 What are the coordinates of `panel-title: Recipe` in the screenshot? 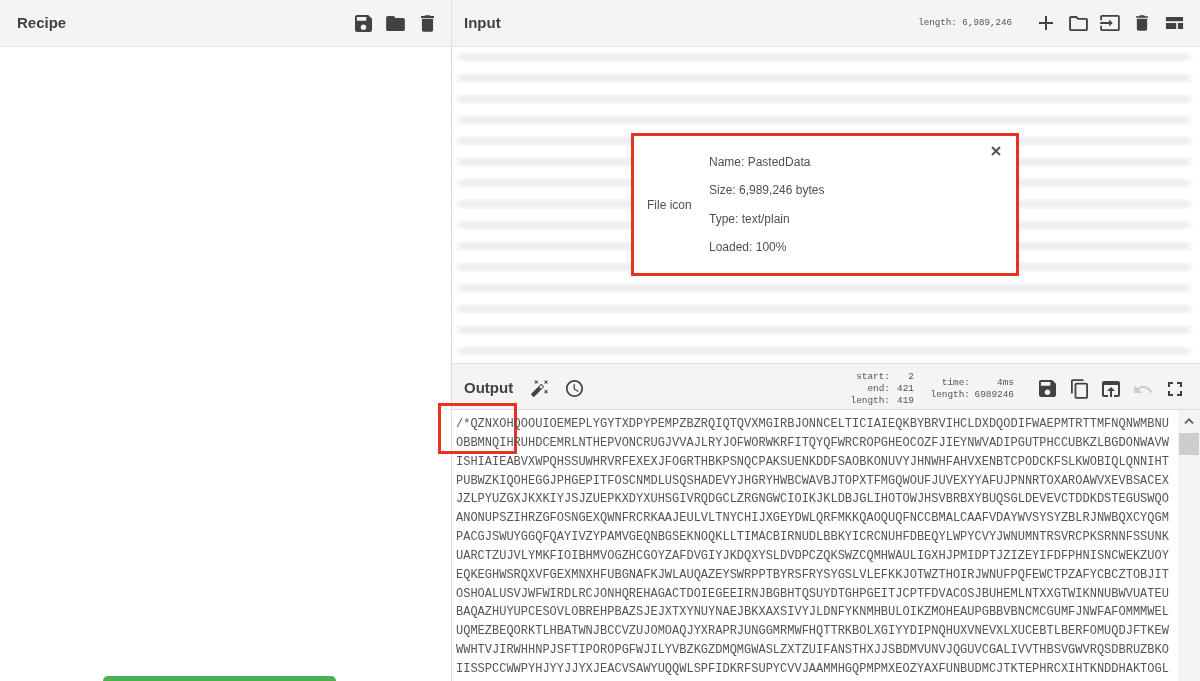 It's located at (42, 22).